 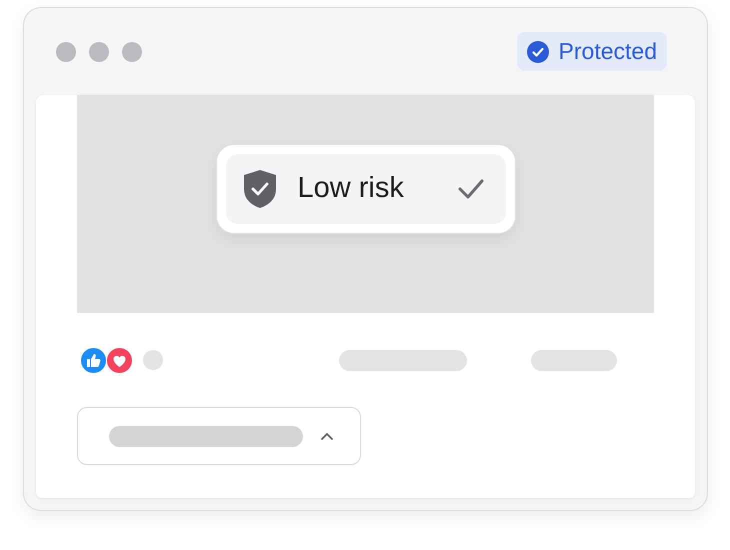 I want to click on shield-check-icon, so click(x=259, y=189).